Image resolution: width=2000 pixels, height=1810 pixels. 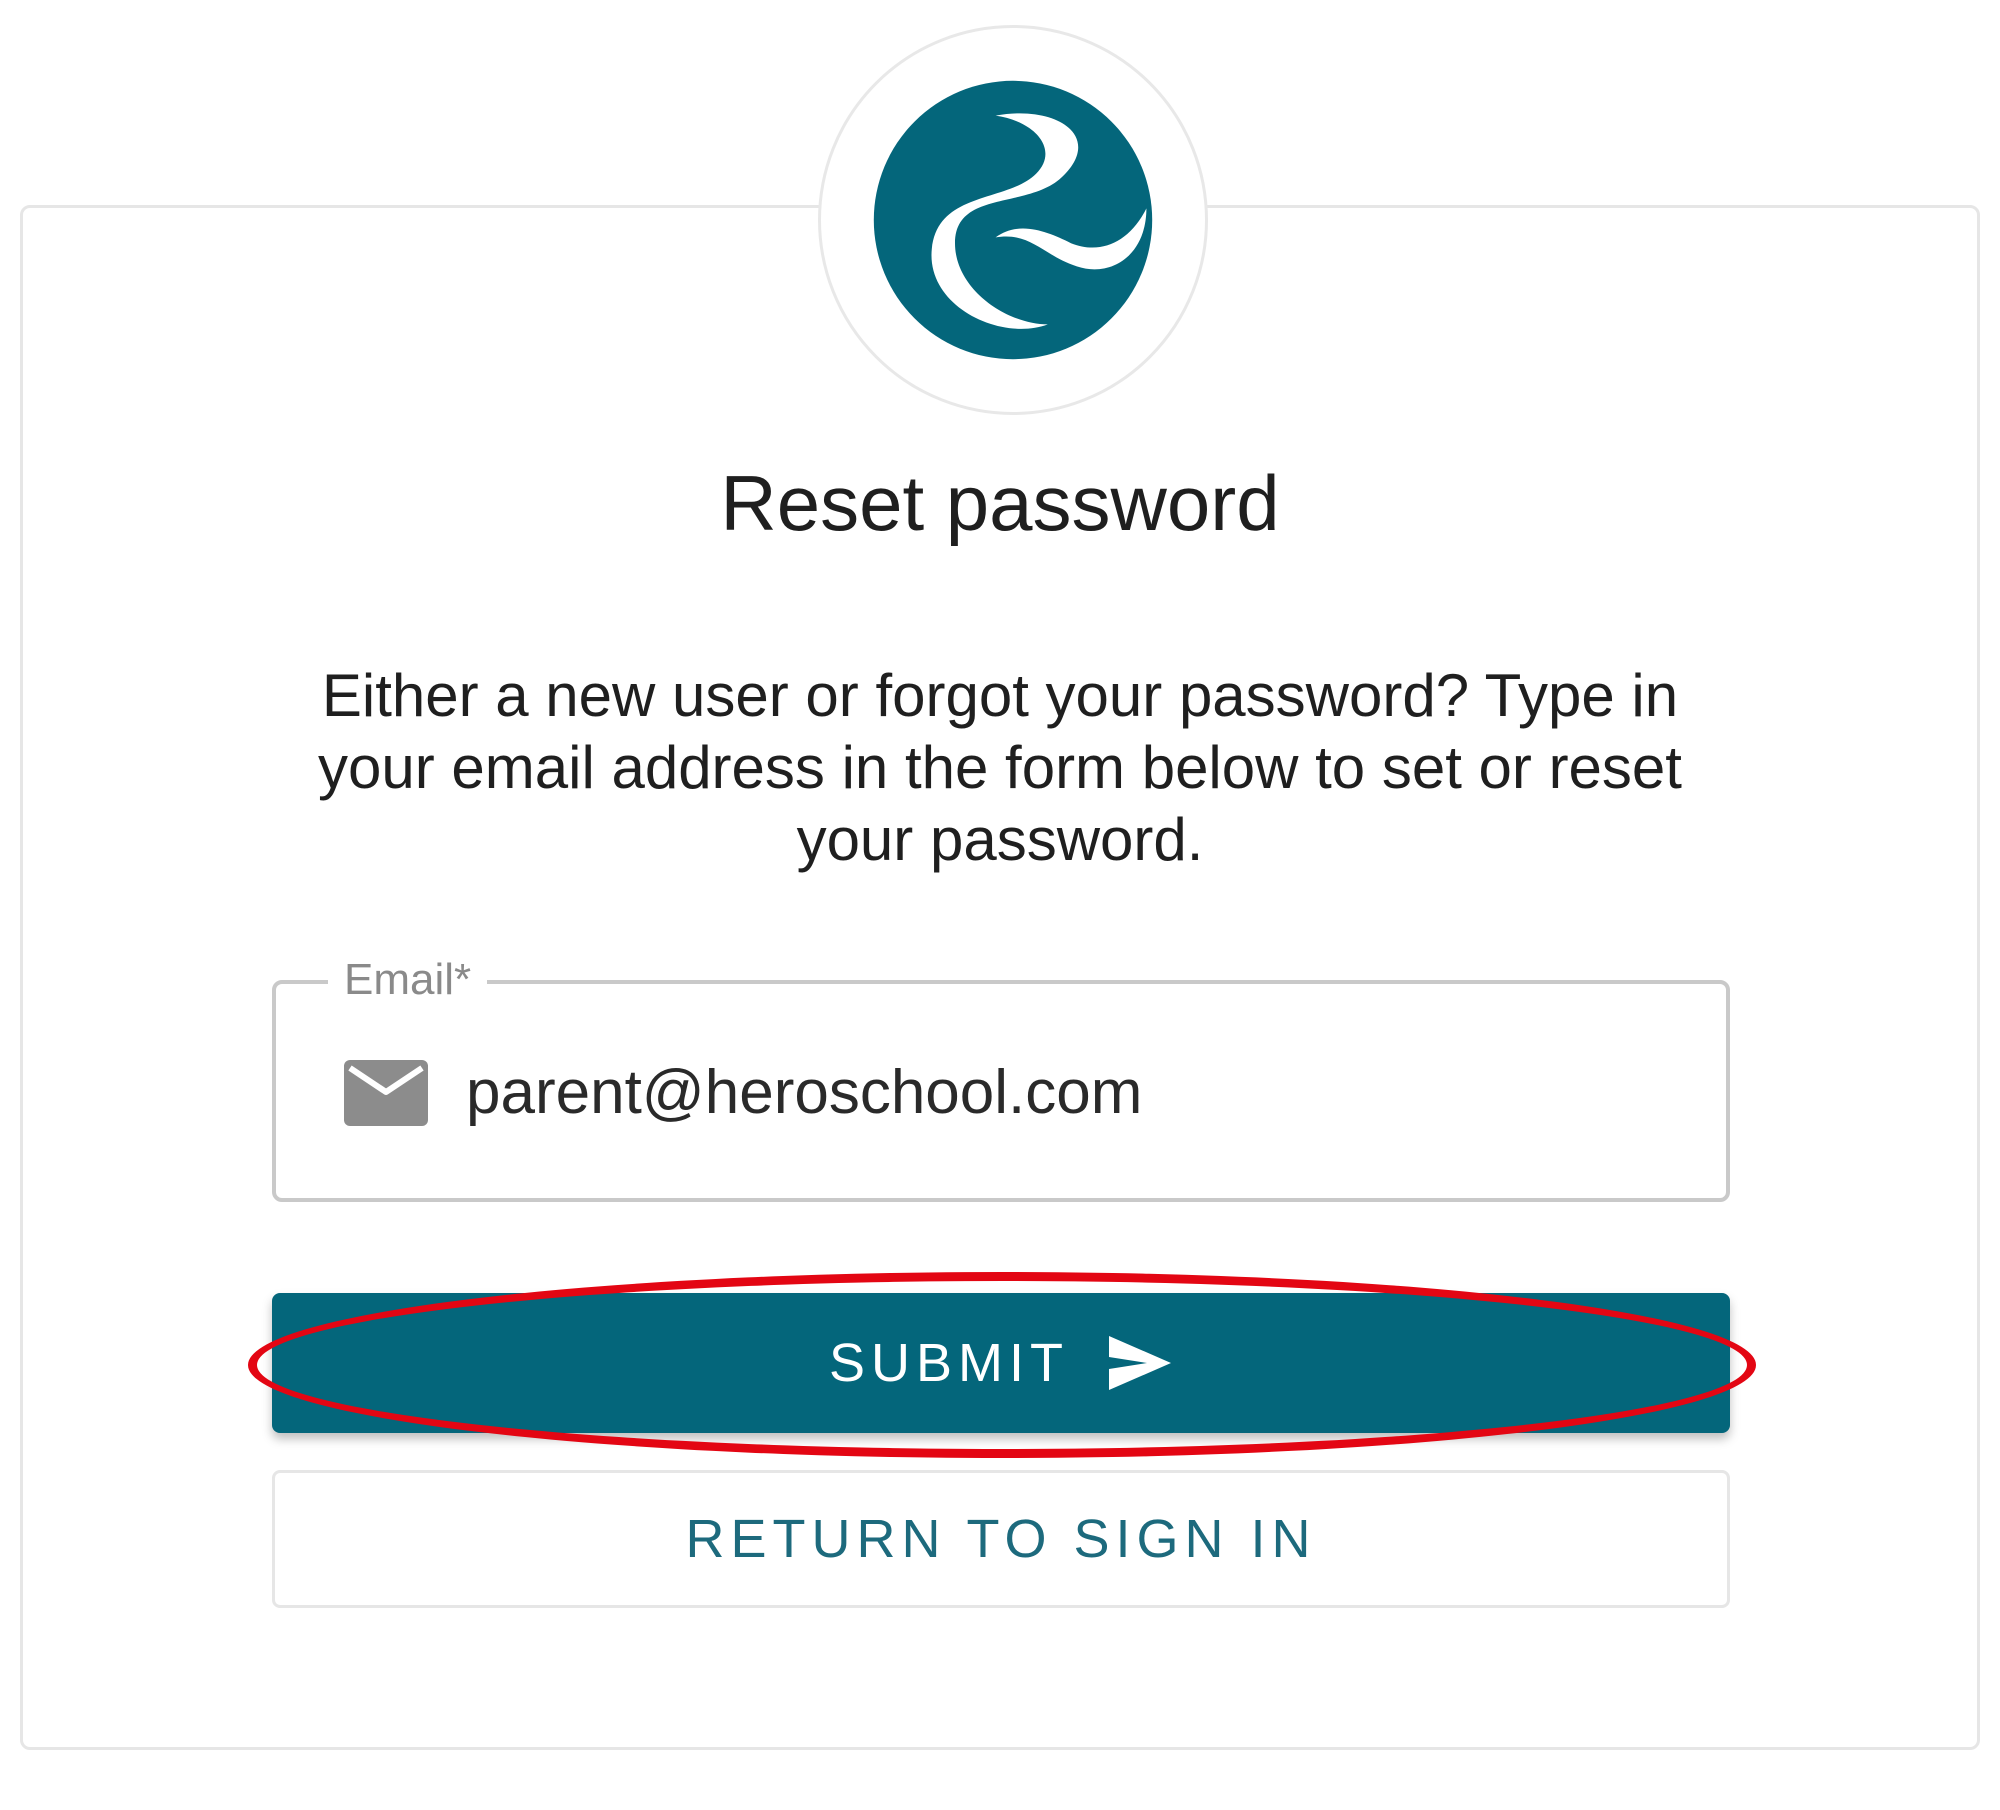 What do you see at coordinates (1000, 503) in the screenshot?
I see `page-title: Reset password` at bounding box center [1000, 503].